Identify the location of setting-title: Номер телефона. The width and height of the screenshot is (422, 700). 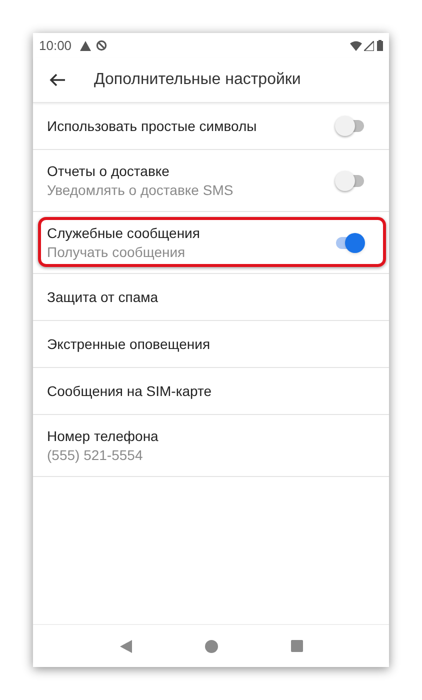
(103, 436).